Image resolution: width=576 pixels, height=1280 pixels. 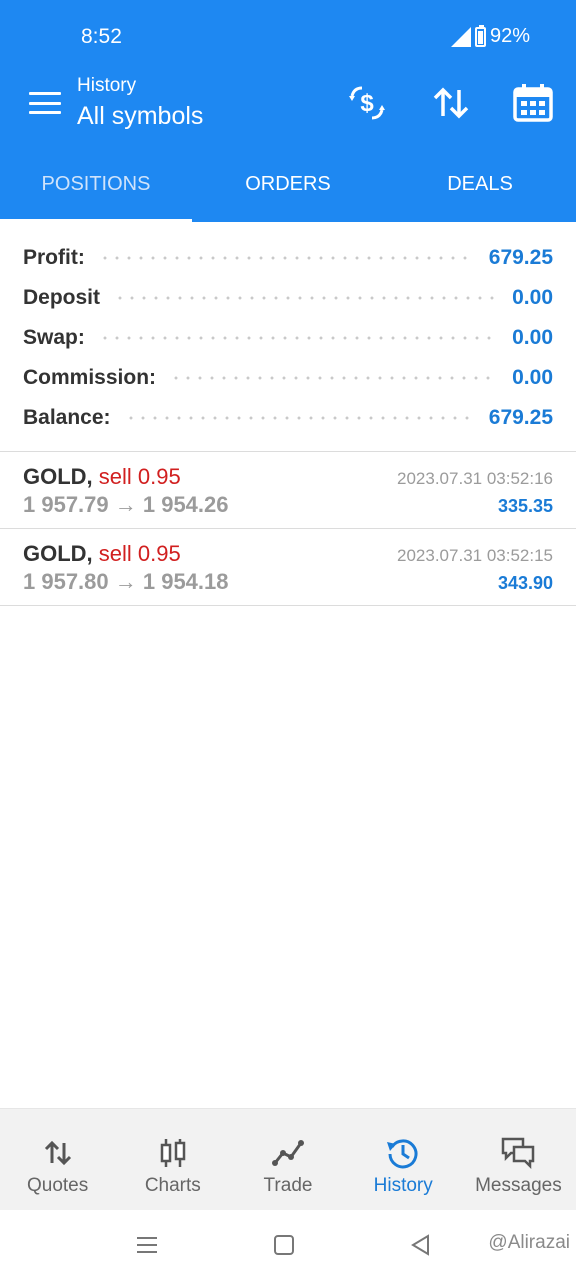 I want to click on status-time: 8:52, so click(x=101, y=36).